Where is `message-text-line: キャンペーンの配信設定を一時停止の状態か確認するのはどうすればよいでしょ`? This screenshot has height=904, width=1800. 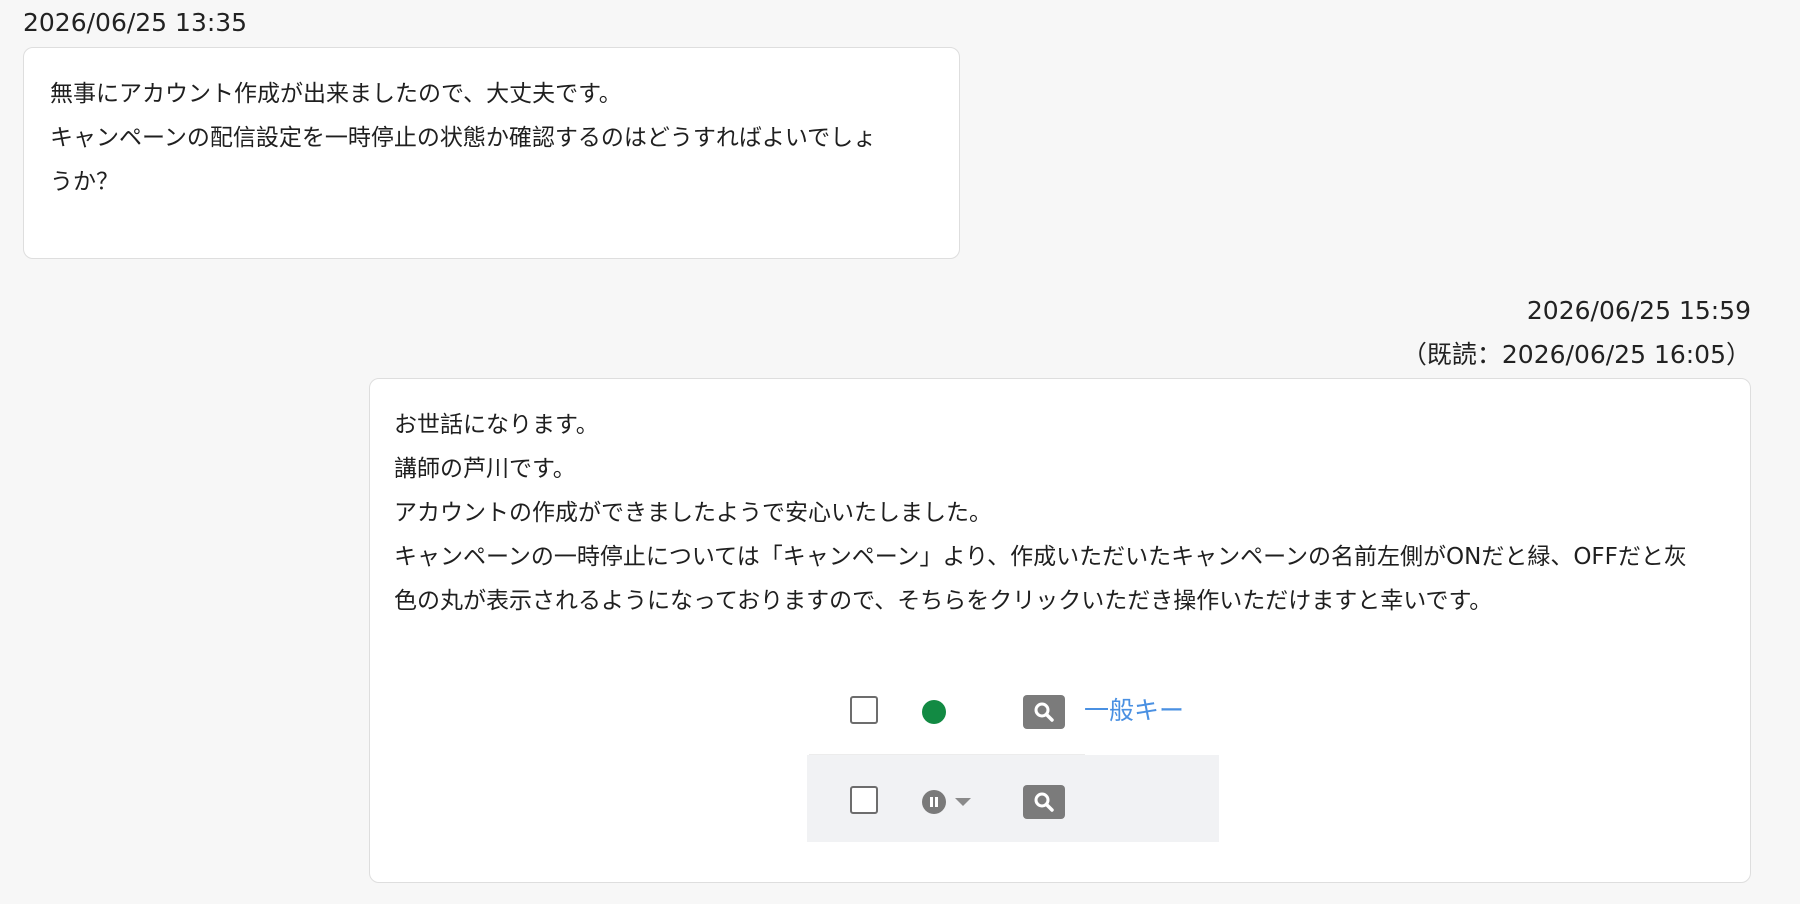 message-text-line: キャンペーンの配信設定を一時停止の状態か確認するのはどうすればよいでしょ is located at coordinates (463, 138).